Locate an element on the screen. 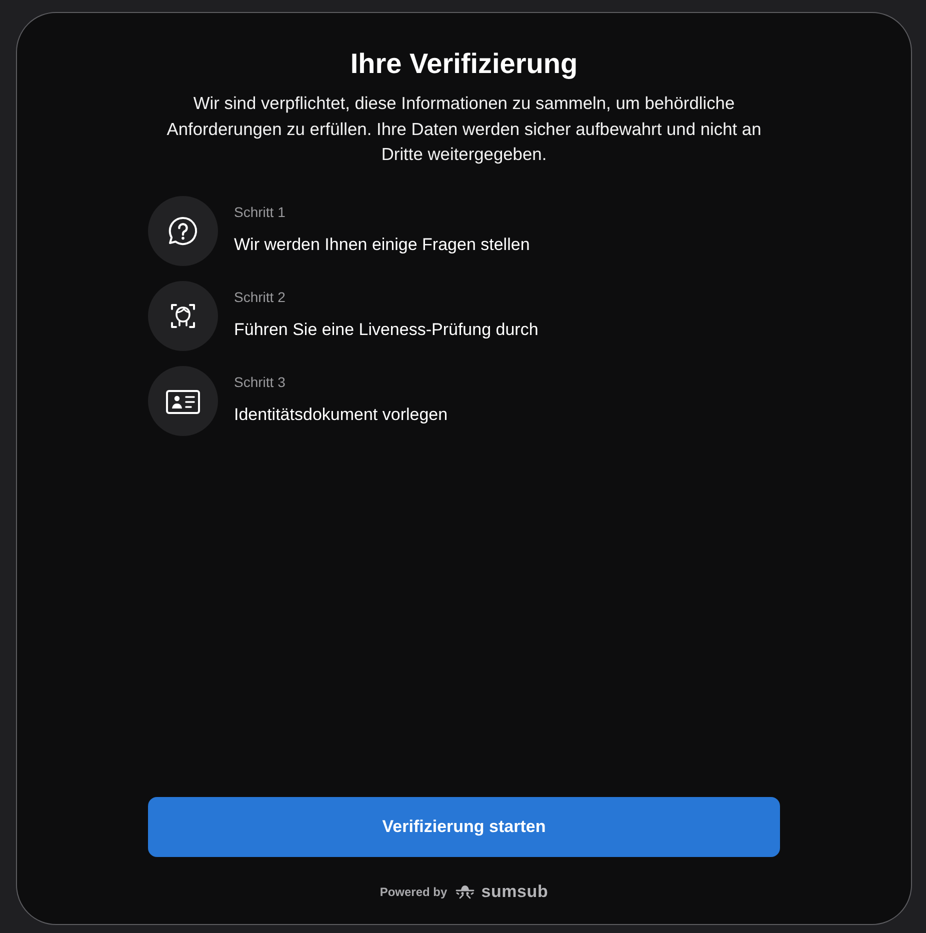 This screenshot has width=926, height=933. powered-by-text: Powered by is located at coordinates (414, 892).